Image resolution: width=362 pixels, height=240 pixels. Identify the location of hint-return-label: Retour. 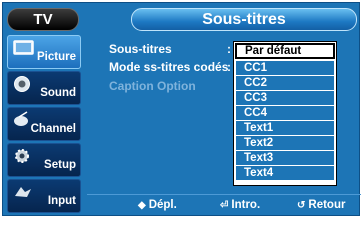
(327, 205).